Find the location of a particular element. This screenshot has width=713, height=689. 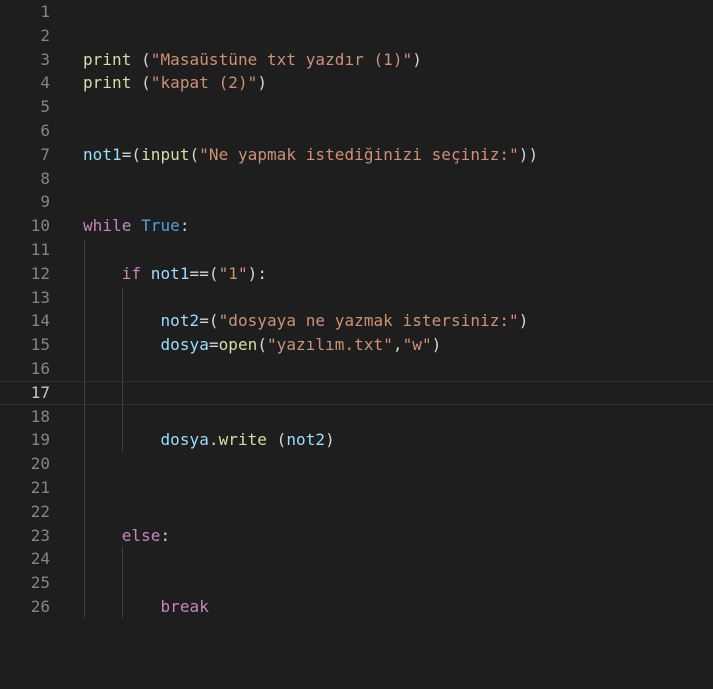

code-line: 2 is located at coordinates (356, 36).